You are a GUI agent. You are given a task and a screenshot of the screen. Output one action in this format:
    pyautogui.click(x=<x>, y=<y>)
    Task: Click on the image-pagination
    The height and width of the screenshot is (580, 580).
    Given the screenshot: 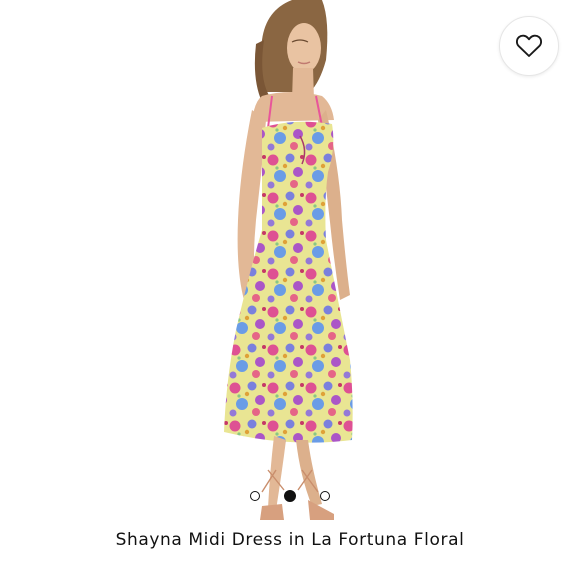 What is the action you would take?
    pyautogui.click(x=290, y=496)
    